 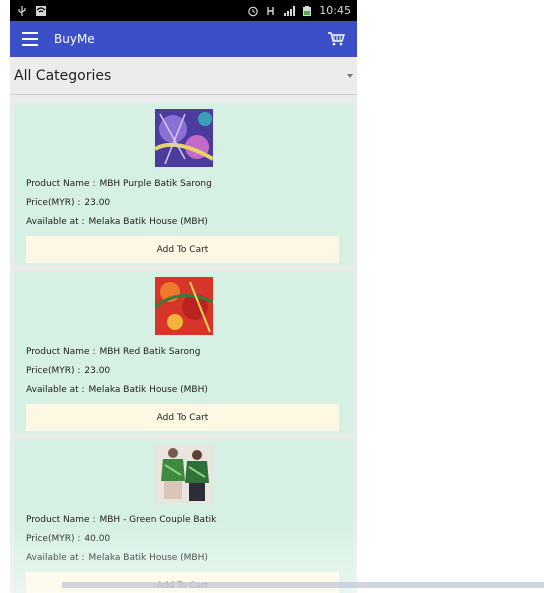 What do you see at coordinates (63, 75) in the screenshot?
I see `category-selected: All Categories` at bounding box center [63, 75].